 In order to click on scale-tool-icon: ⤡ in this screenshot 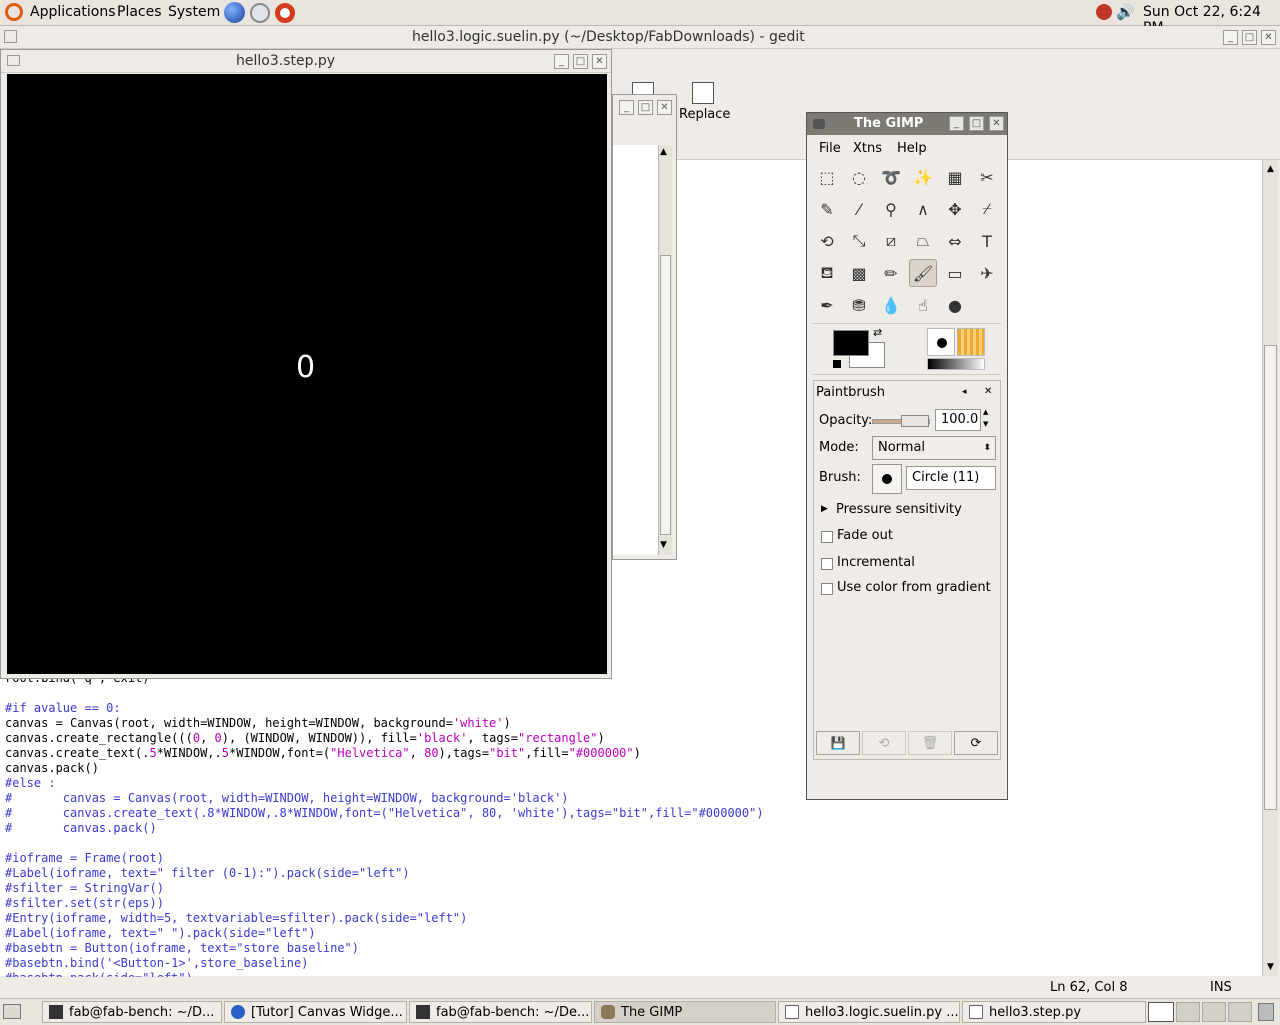, I will do `click(859, 241)`.